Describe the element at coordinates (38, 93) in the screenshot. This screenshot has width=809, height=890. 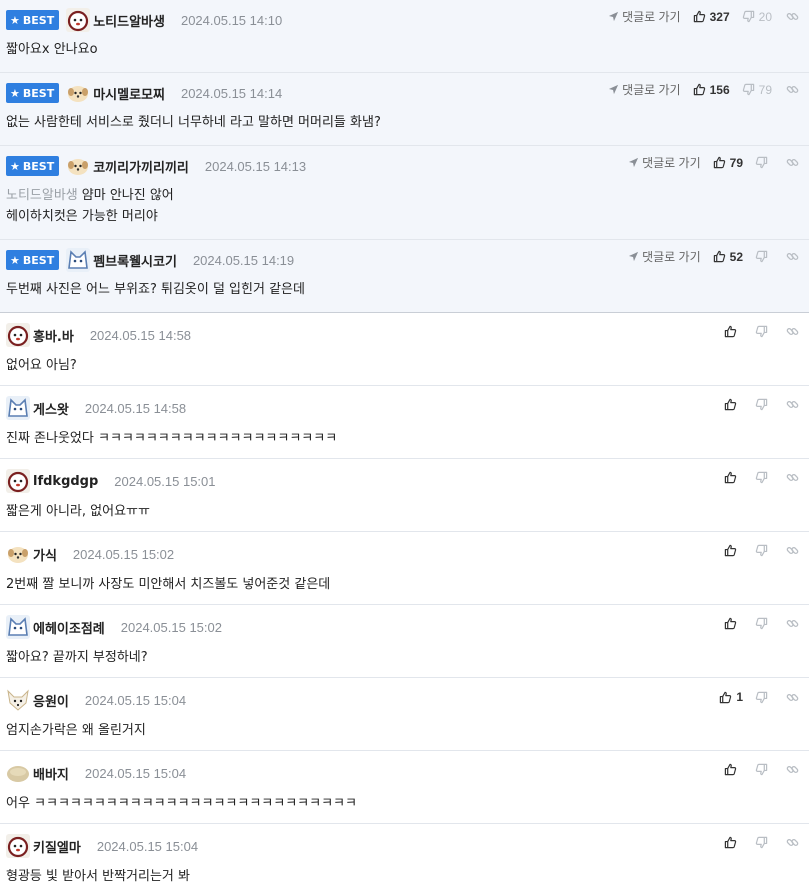
I see `best-badge-label: BEST` at that location.